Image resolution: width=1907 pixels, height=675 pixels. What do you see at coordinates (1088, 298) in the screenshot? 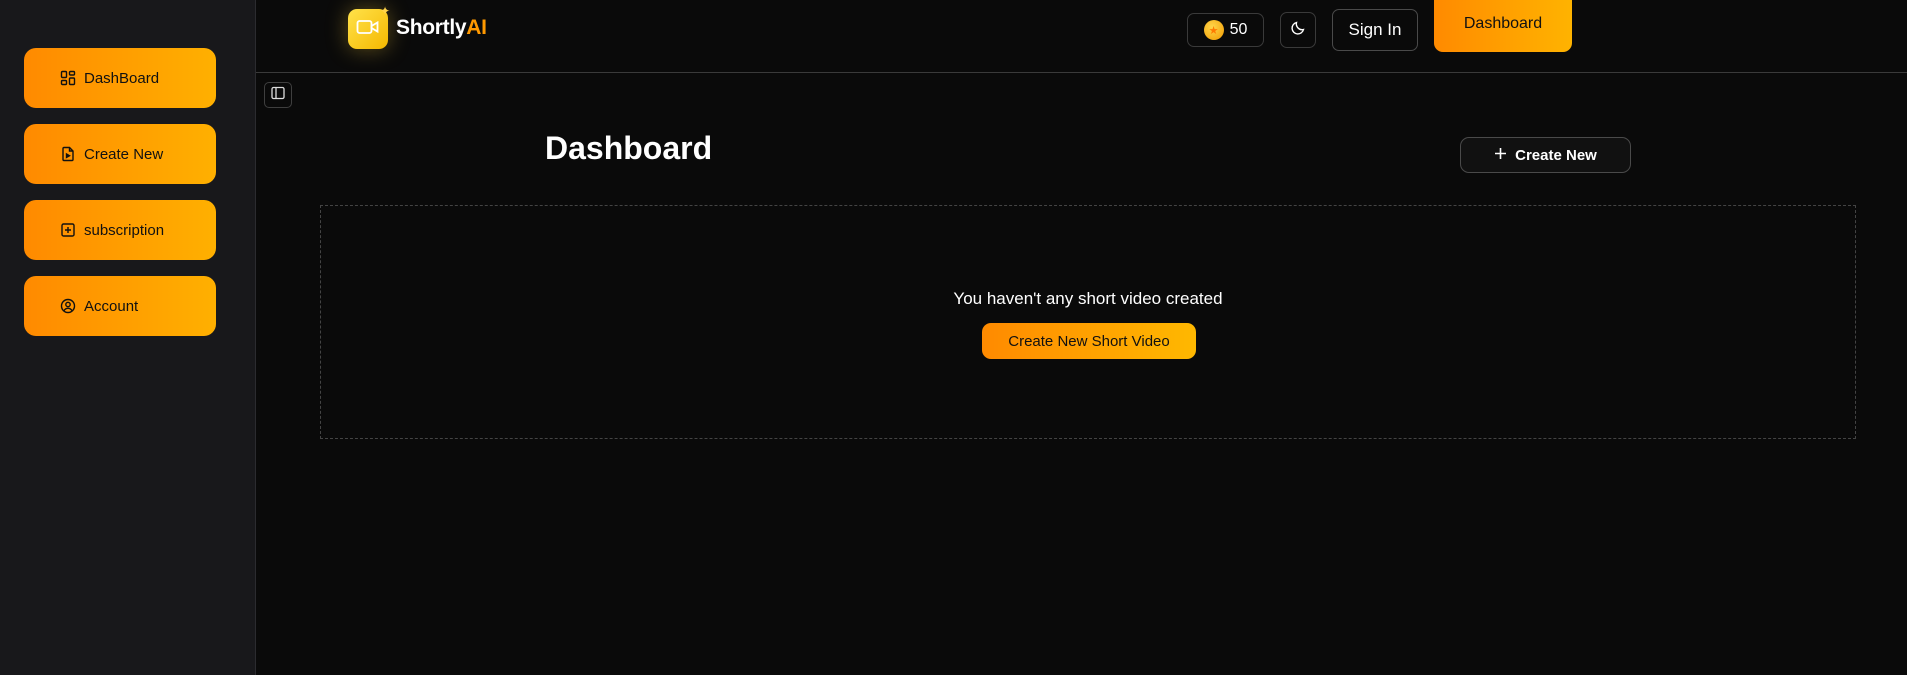
I see `empty-state-message: You haven't any short video created` at bounding box center [1088, 298].